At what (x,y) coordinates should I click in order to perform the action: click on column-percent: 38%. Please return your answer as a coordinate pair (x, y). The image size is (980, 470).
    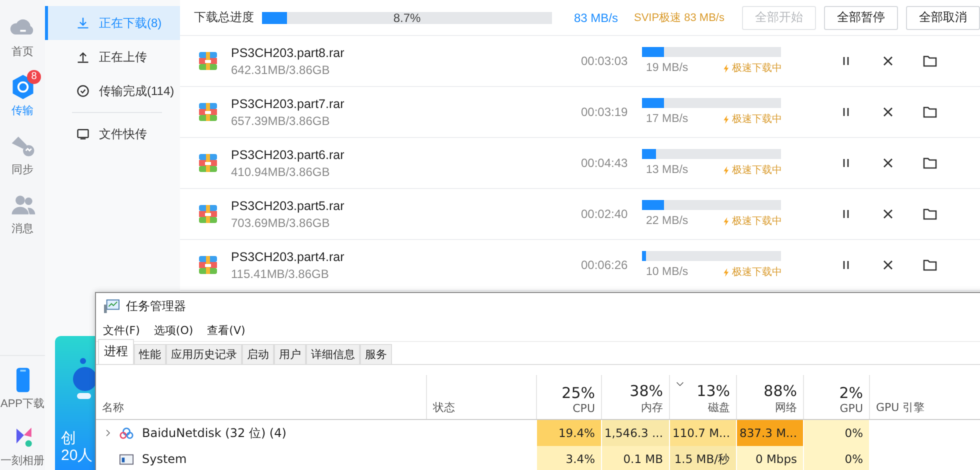
    Looking at the image, I should click on (646, 391).